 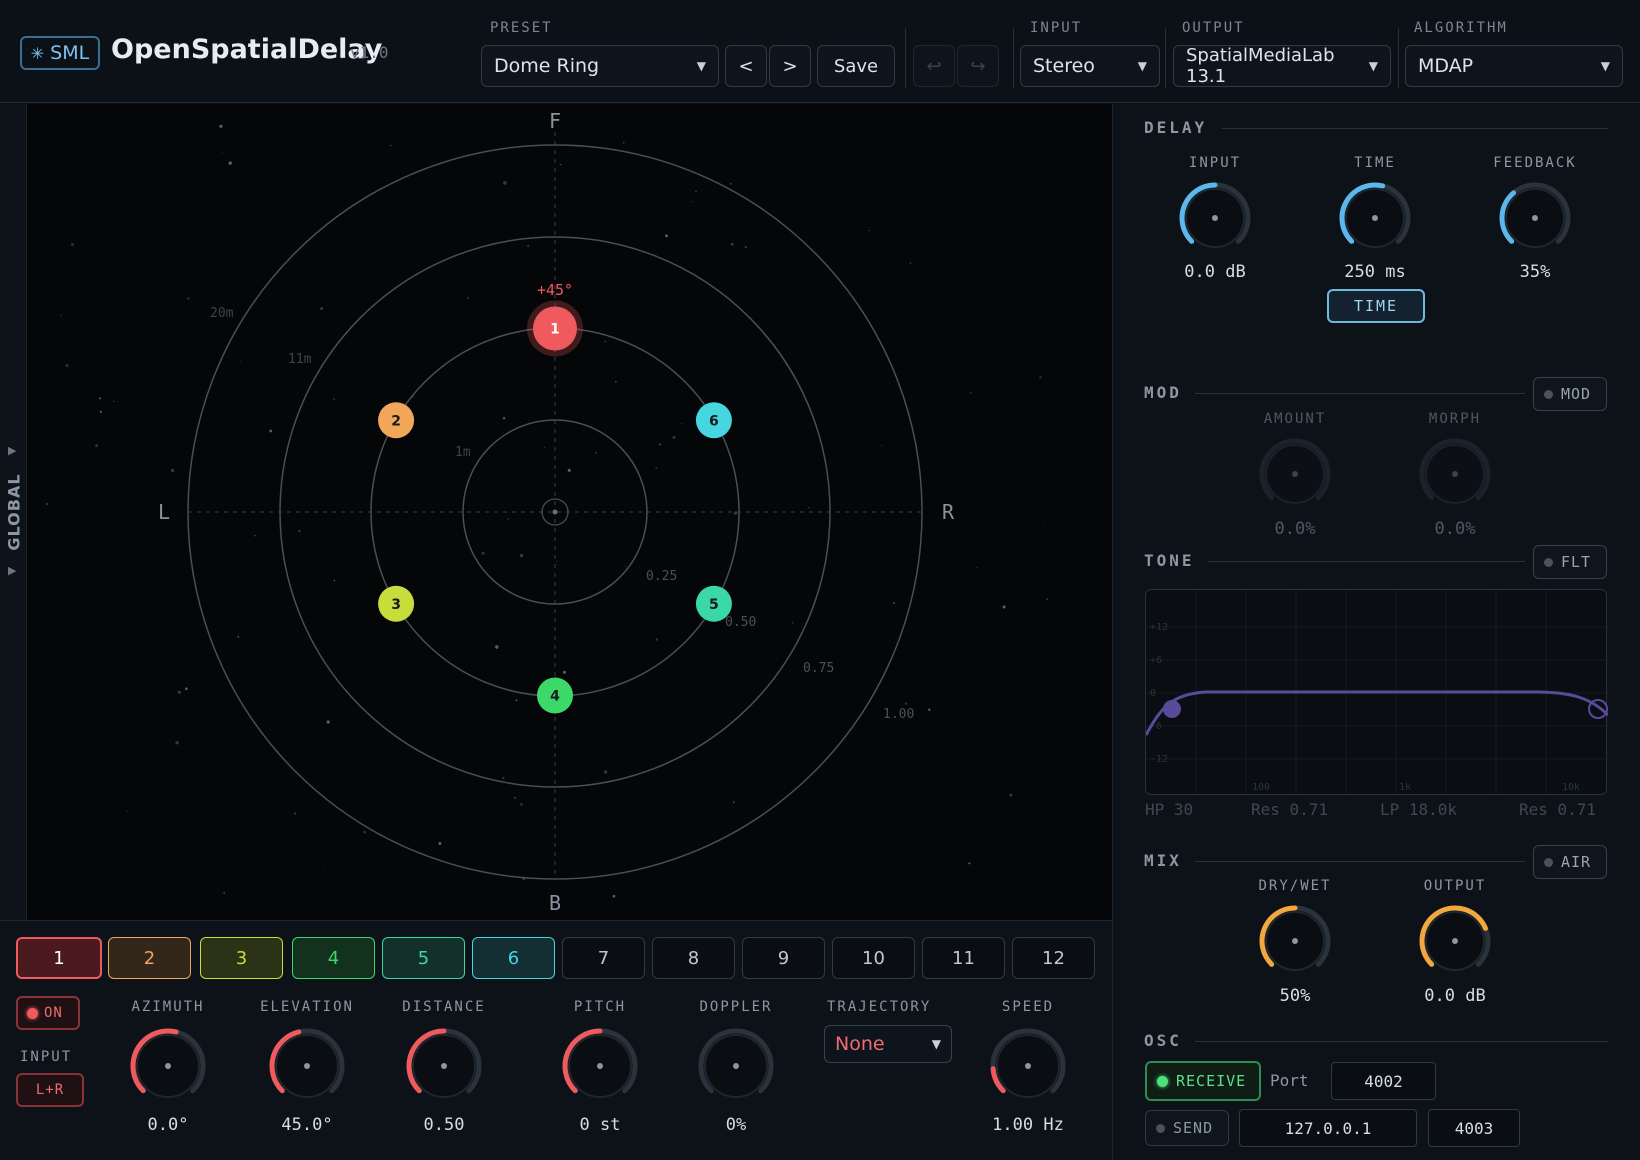 What do you see at coordinates (1295, 941) in the screenshot?
I see `dry-wet-knob` at bounding box center [1295, 941].